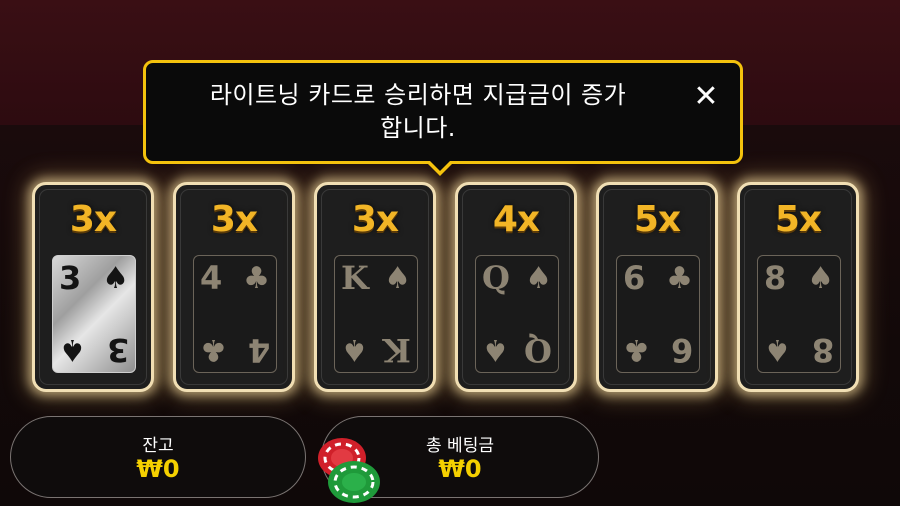 Image resolution: width=900 pixels, height=506 pixels. What do you see at coordinates (376, 314) in the screenshot?
I see `card-face: K ♠ ♠ K` at bounding box center [376, 314].